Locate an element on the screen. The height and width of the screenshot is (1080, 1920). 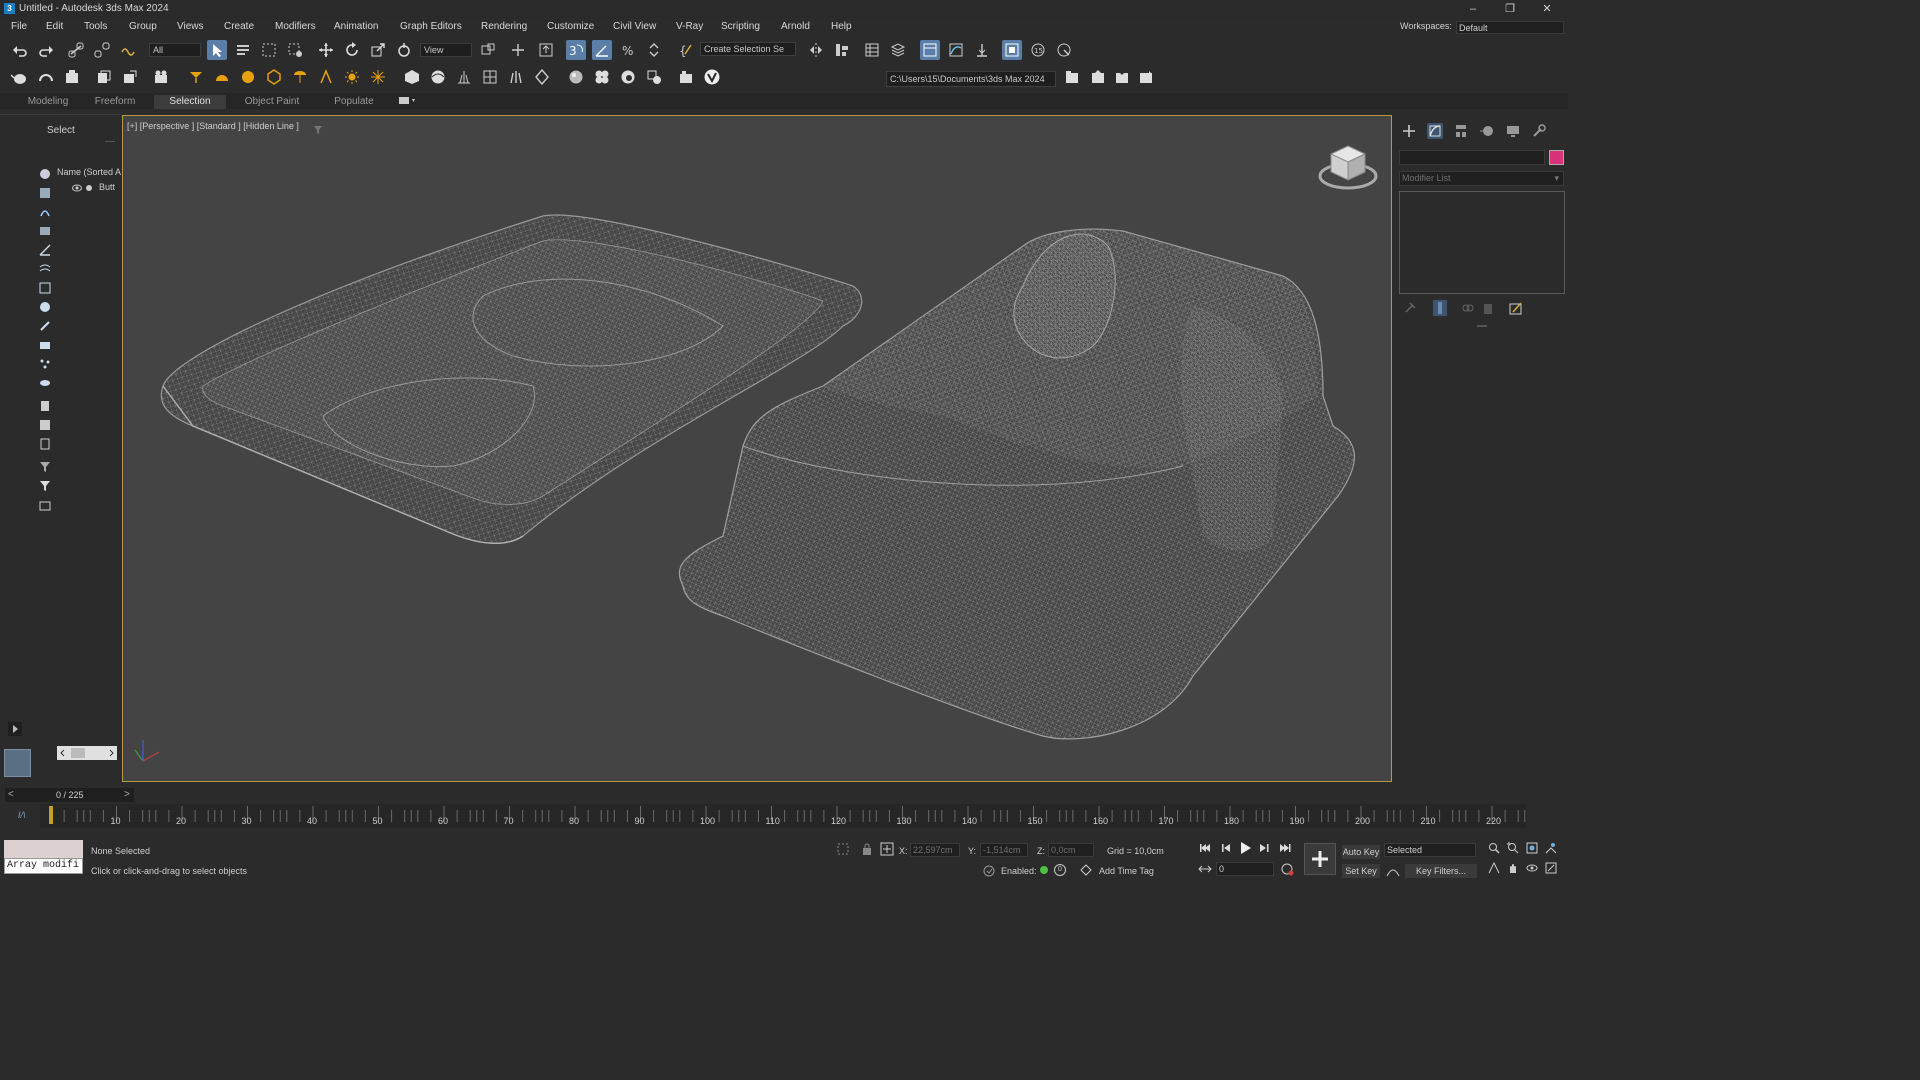
selection-lock-icon is located at coordinates (867, 849).